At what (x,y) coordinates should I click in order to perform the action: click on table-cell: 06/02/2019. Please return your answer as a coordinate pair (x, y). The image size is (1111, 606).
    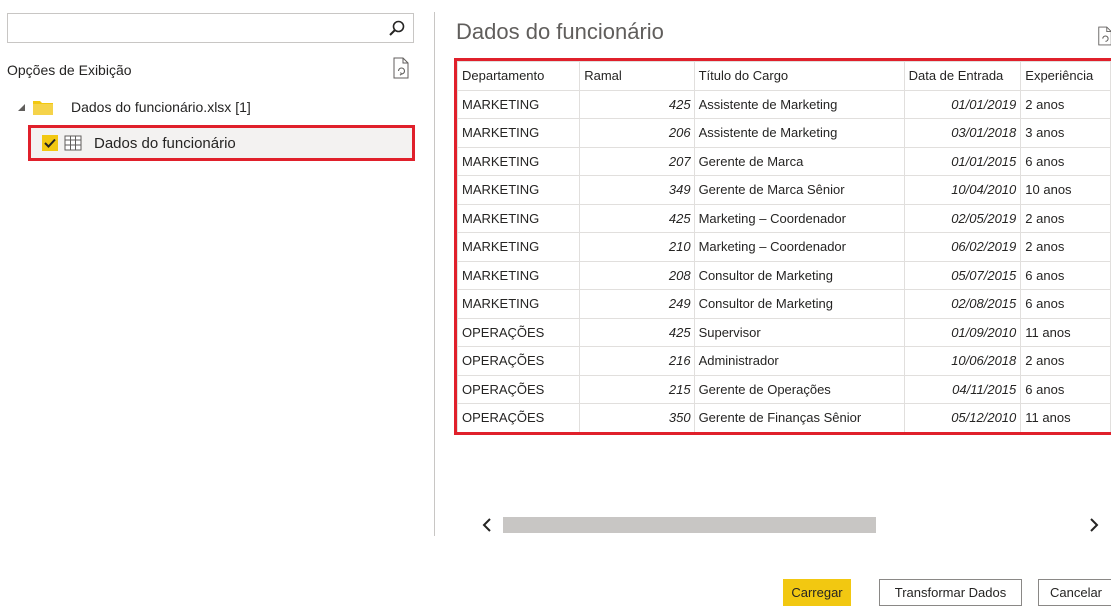
    Looking at the image, I should click on (962, 247).